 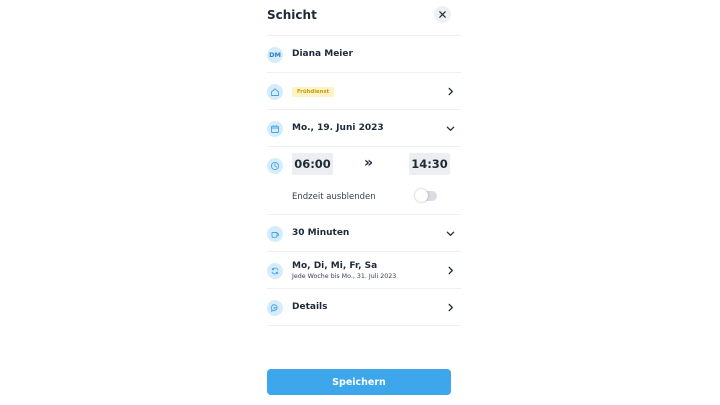 I want to click on shift-date: Mo., 19. Juni 2023, so click(x=338, y=128).